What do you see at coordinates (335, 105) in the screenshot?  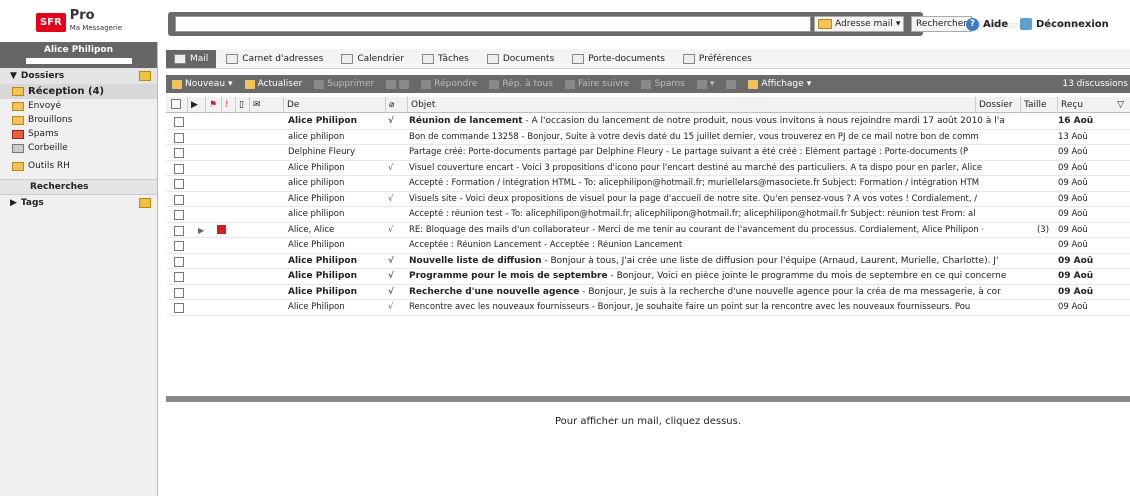 I see `from-column: De` at bounding box center [335, 105].